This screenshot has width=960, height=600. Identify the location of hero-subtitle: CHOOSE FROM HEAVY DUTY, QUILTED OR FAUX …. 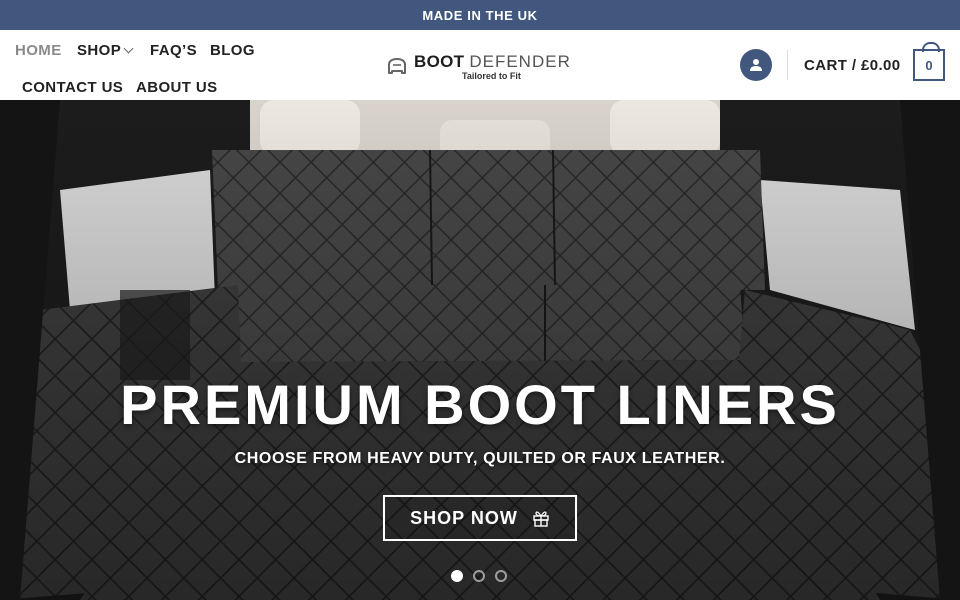
(480, 458).